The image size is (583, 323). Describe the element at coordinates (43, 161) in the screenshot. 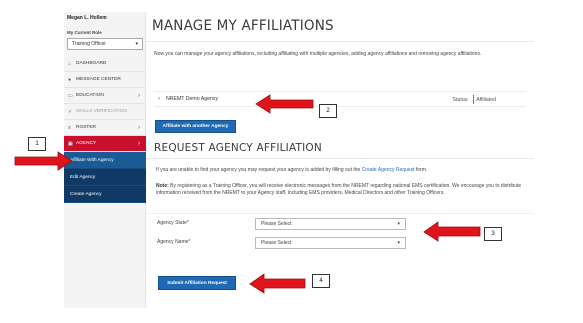

I see `arrow-1-icon` at that location.